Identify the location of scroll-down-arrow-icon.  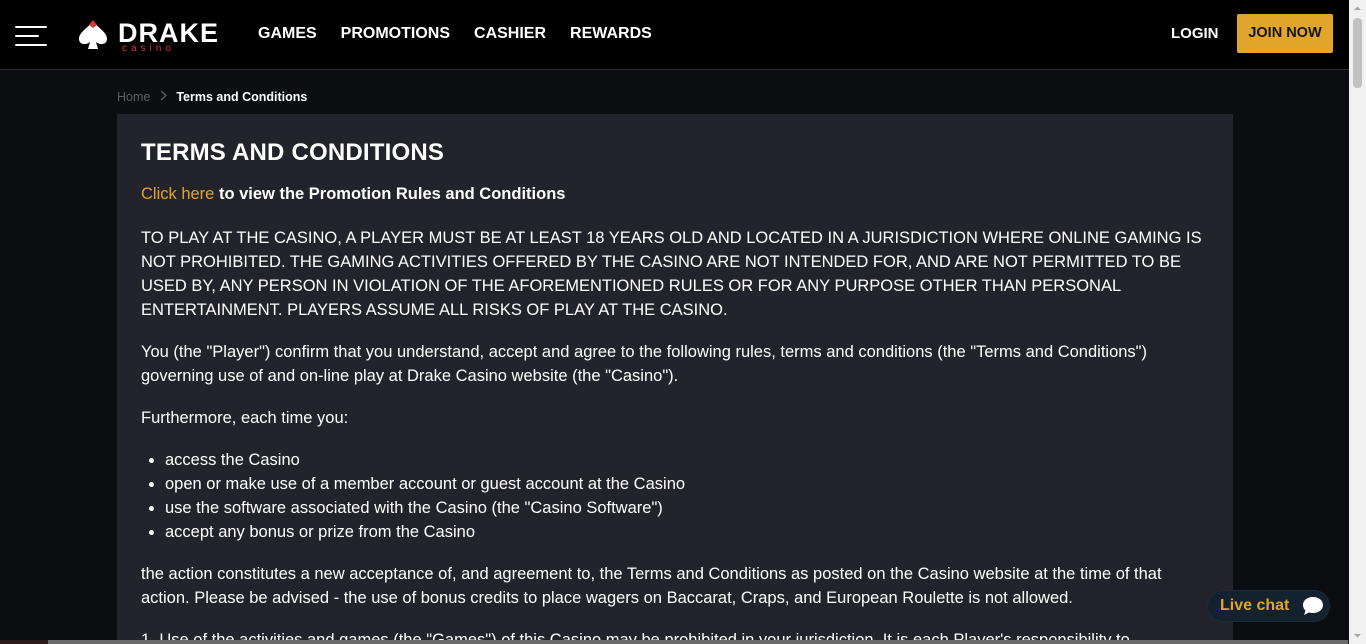
(1357, 635).